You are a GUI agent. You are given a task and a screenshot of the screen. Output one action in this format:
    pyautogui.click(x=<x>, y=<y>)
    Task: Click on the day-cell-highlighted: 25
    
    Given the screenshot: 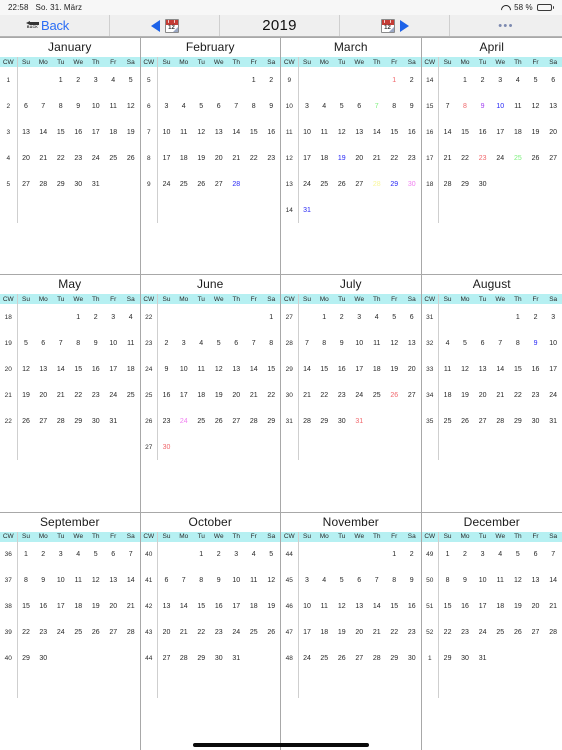 What is the action you would take?
    pyautogui.click(x=518, y=158)
    